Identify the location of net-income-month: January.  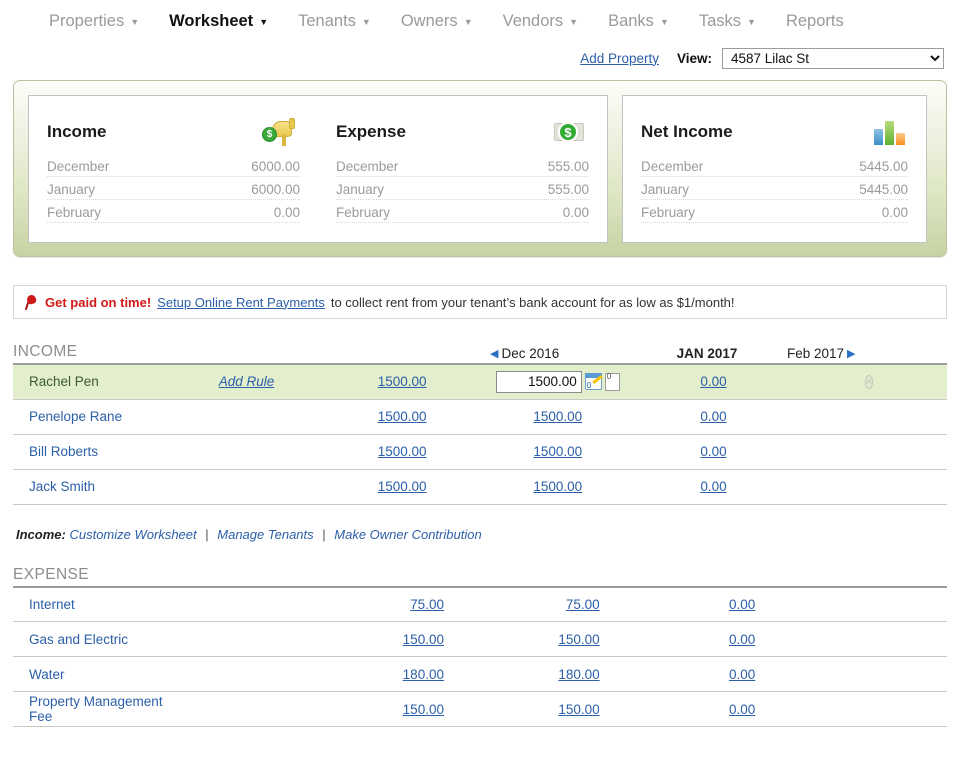
(665, 189).